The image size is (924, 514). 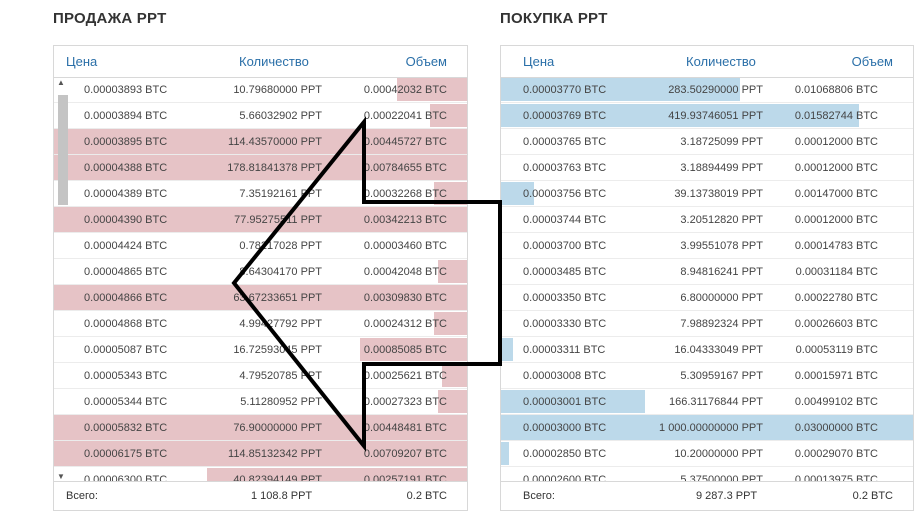 What do you see at coordinates (274, 168) in the screenshot?
I see `sell-row-qty: 178.81841378 PPT` at bounding box center [274, 168].